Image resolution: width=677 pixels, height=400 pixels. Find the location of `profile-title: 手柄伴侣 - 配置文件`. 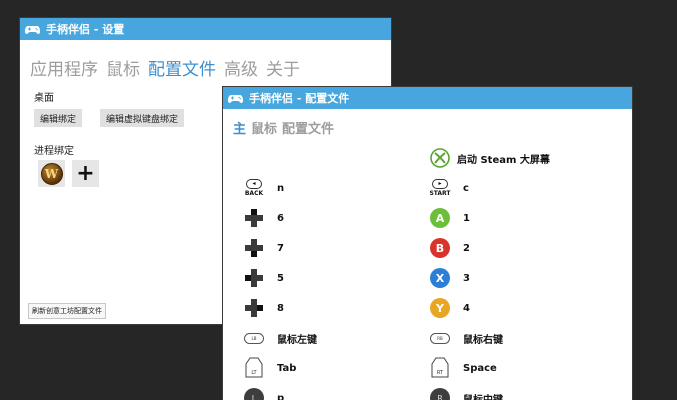

profile-title: 手柄伴侣 - 配置文件 is located at coordinates (299, 98).